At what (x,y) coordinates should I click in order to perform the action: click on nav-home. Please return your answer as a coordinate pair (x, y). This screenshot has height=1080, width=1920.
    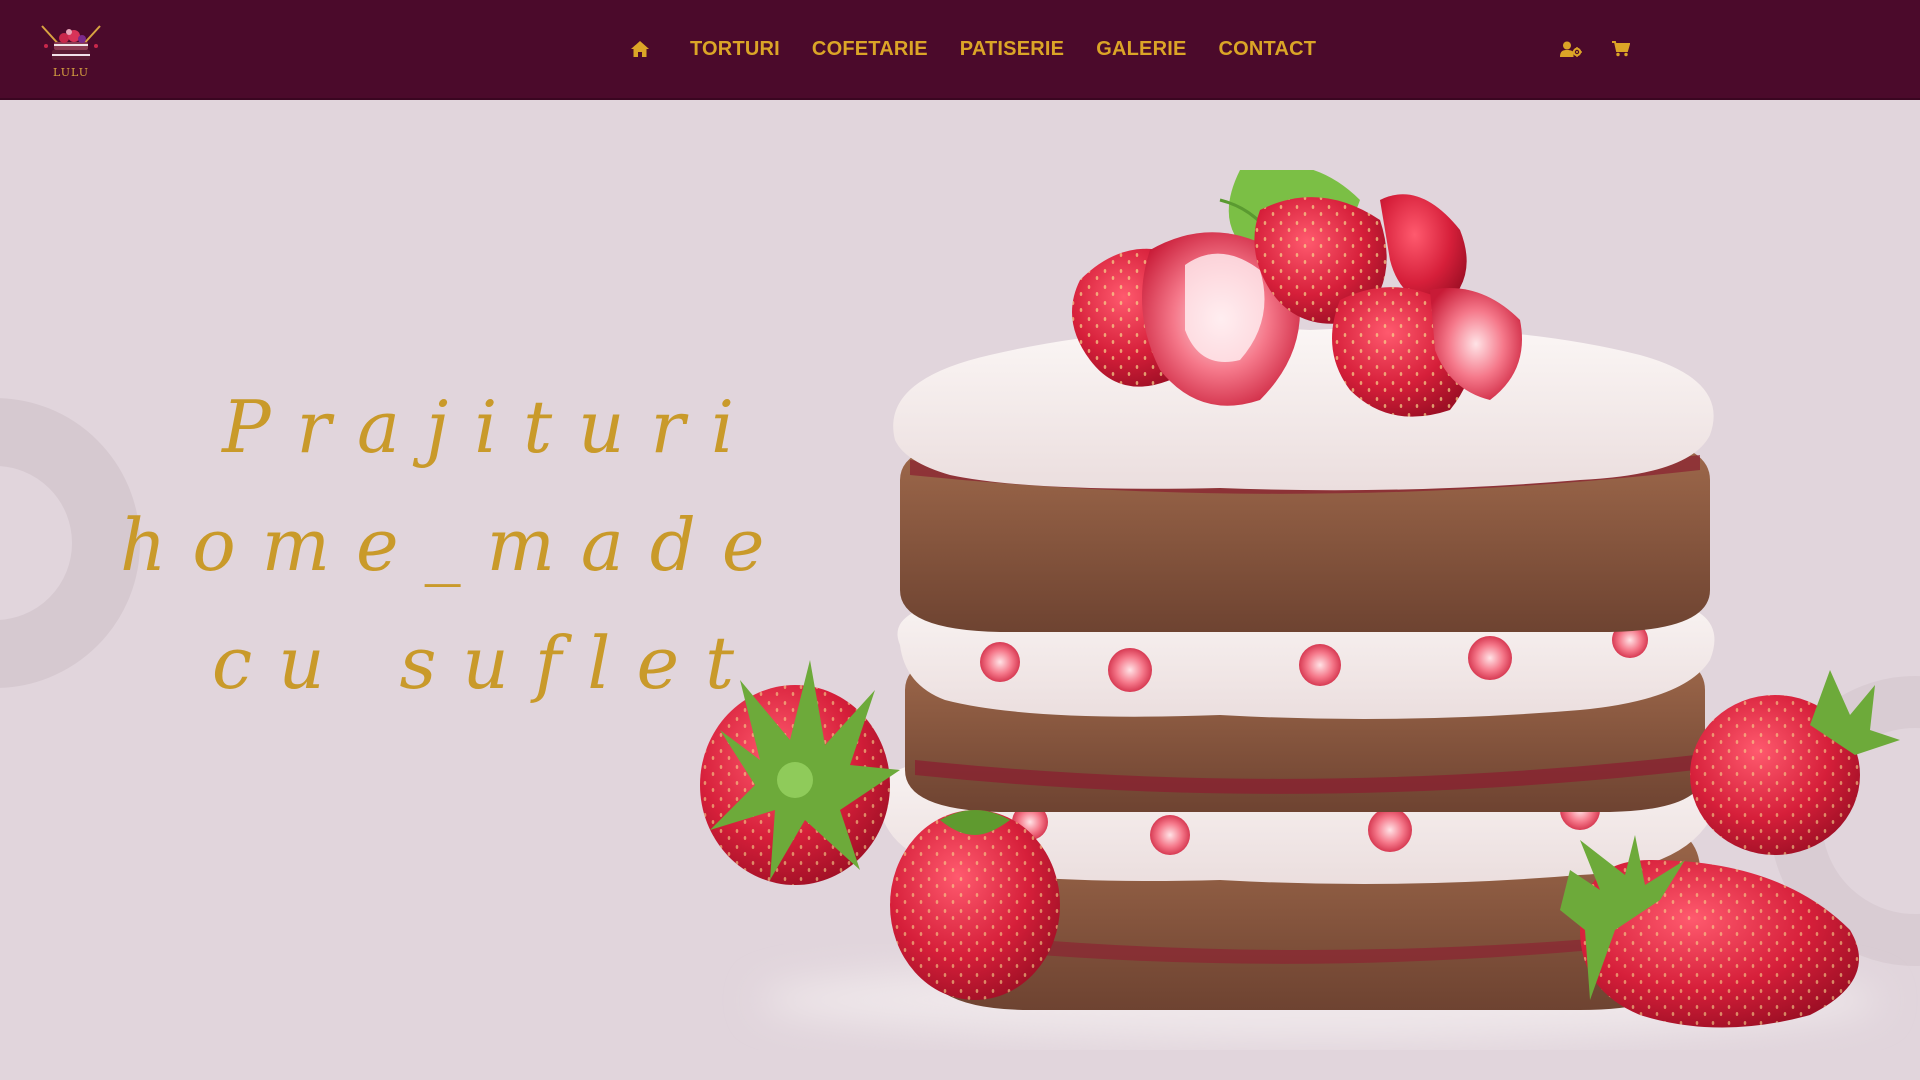
    Looking at the image, I should click on (640, 49).